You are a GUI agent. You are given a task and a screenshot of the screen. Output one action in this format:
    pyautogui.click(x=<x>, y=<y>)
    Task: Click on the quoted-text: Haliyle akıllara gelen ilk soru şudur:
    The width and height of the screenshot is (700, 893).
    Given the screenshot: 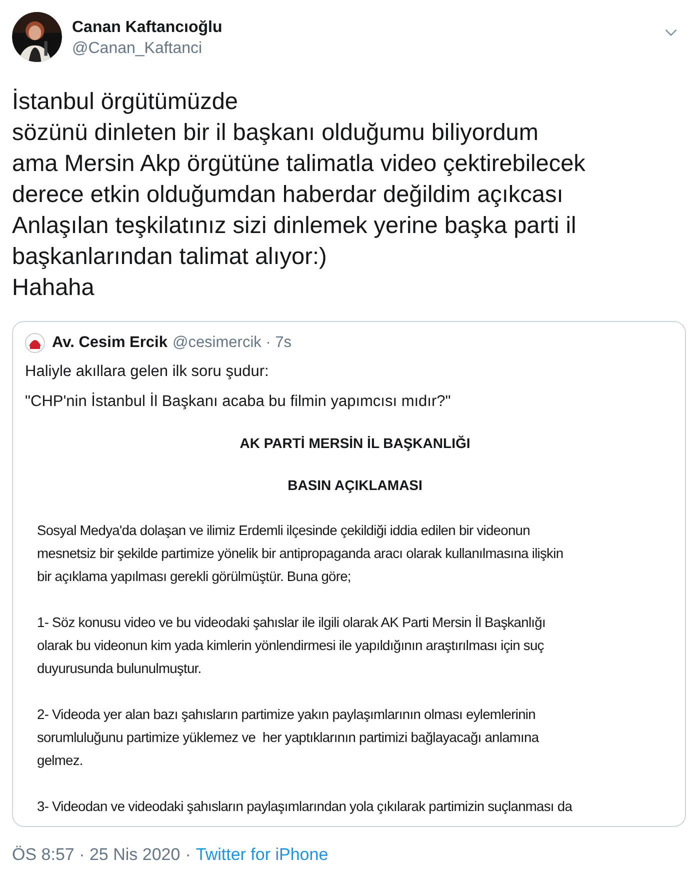 What is the action you would take?
    pyautogui.click(x=147, y=372)
    